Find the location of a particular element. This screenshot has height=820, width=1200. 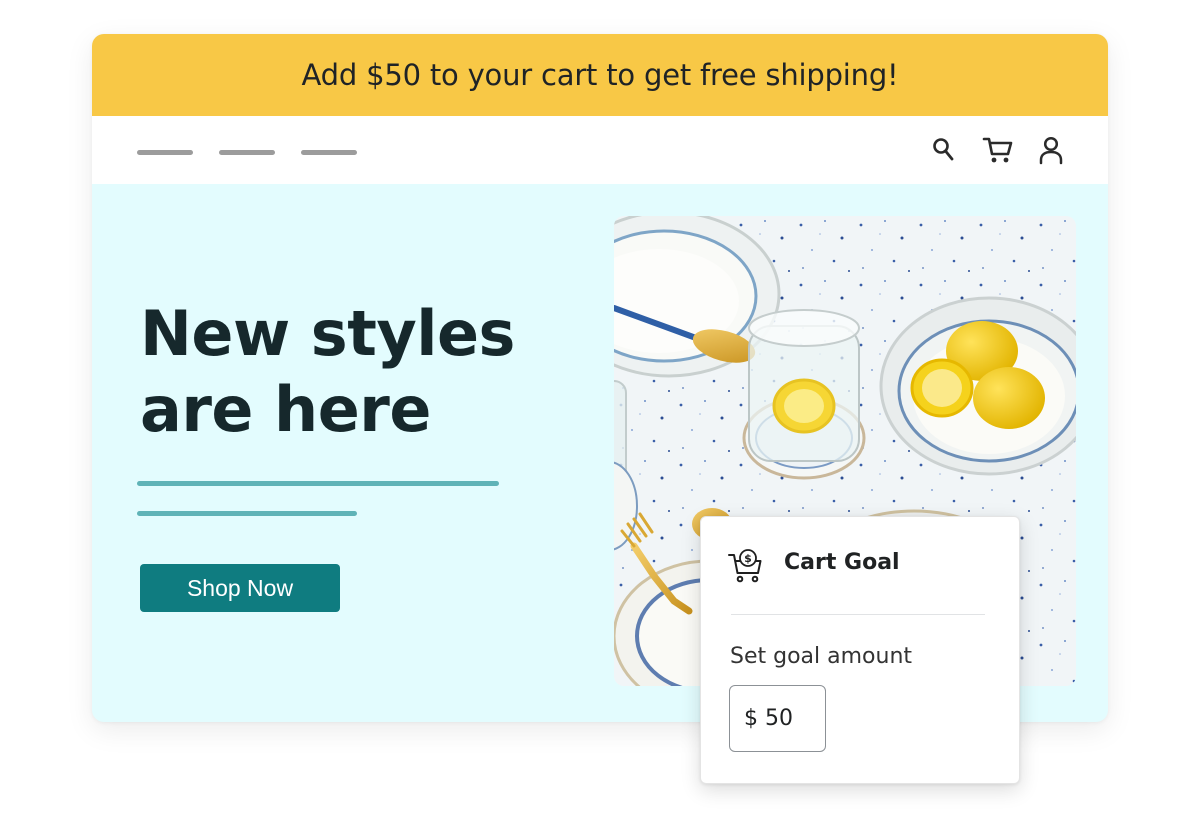

shop-now-button: Shop Now is located at coordinates (240, 588).